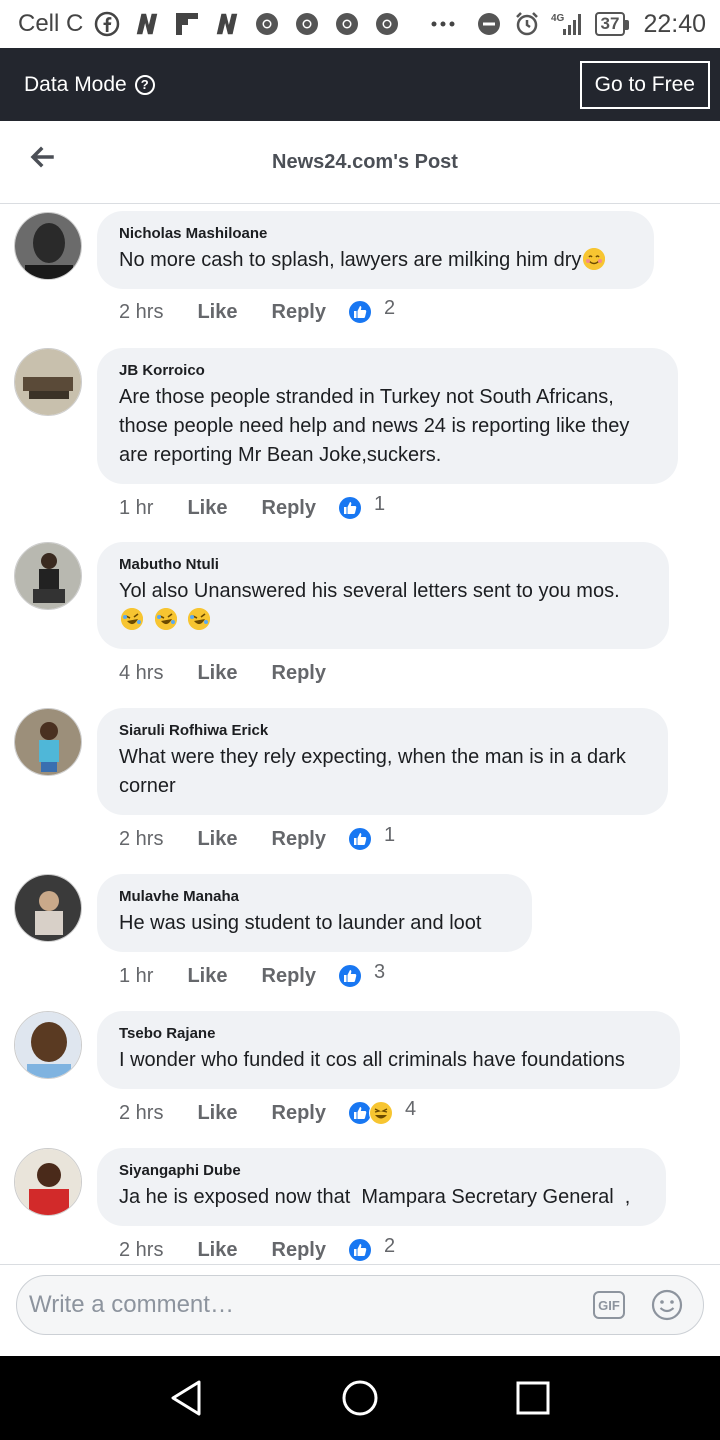 This screenshot has height=1440, width=720. I want to click on comment-author: Nicholas Mashiloane, so click(375, 233).